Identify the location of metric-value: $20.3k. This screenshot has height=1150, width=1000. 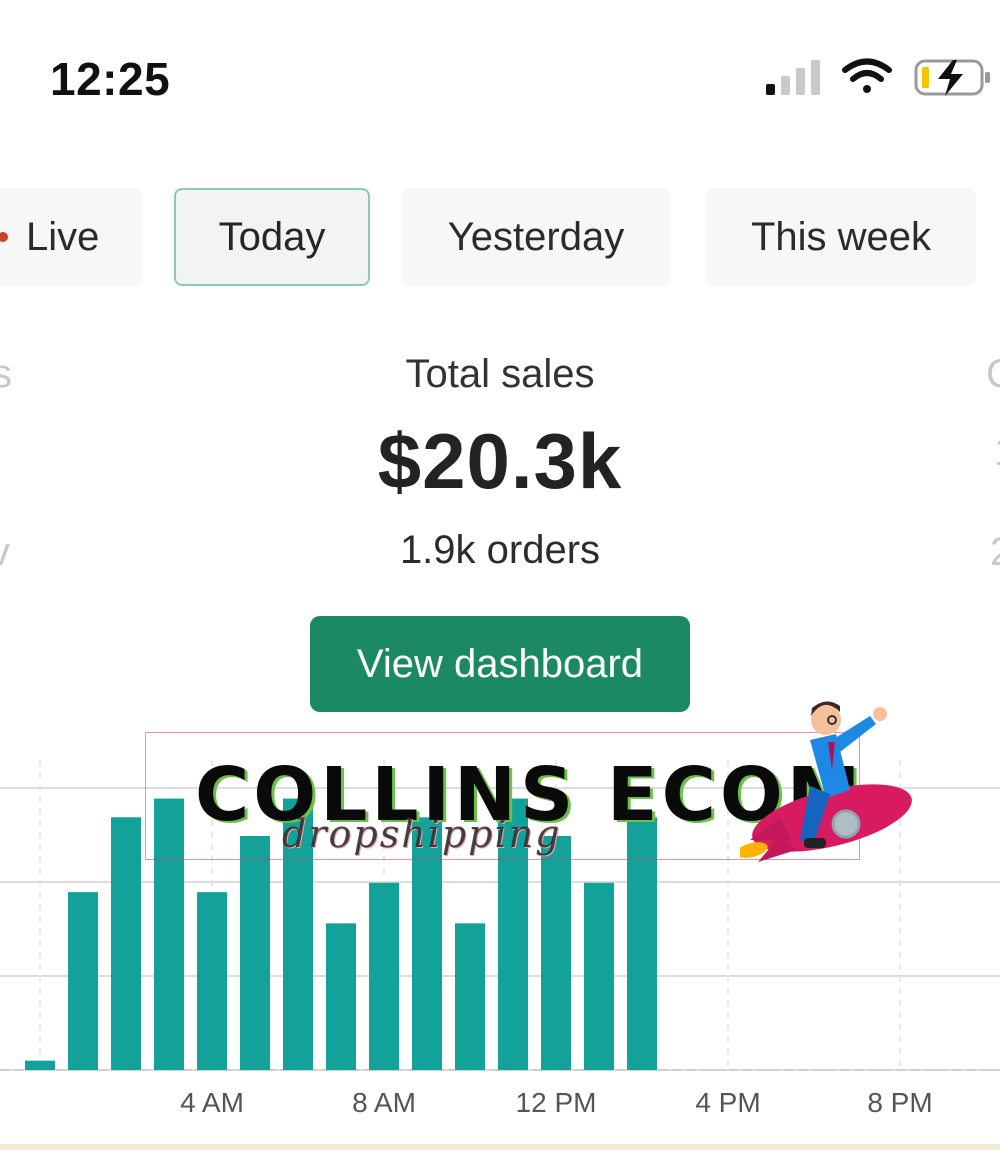
(500, 461).